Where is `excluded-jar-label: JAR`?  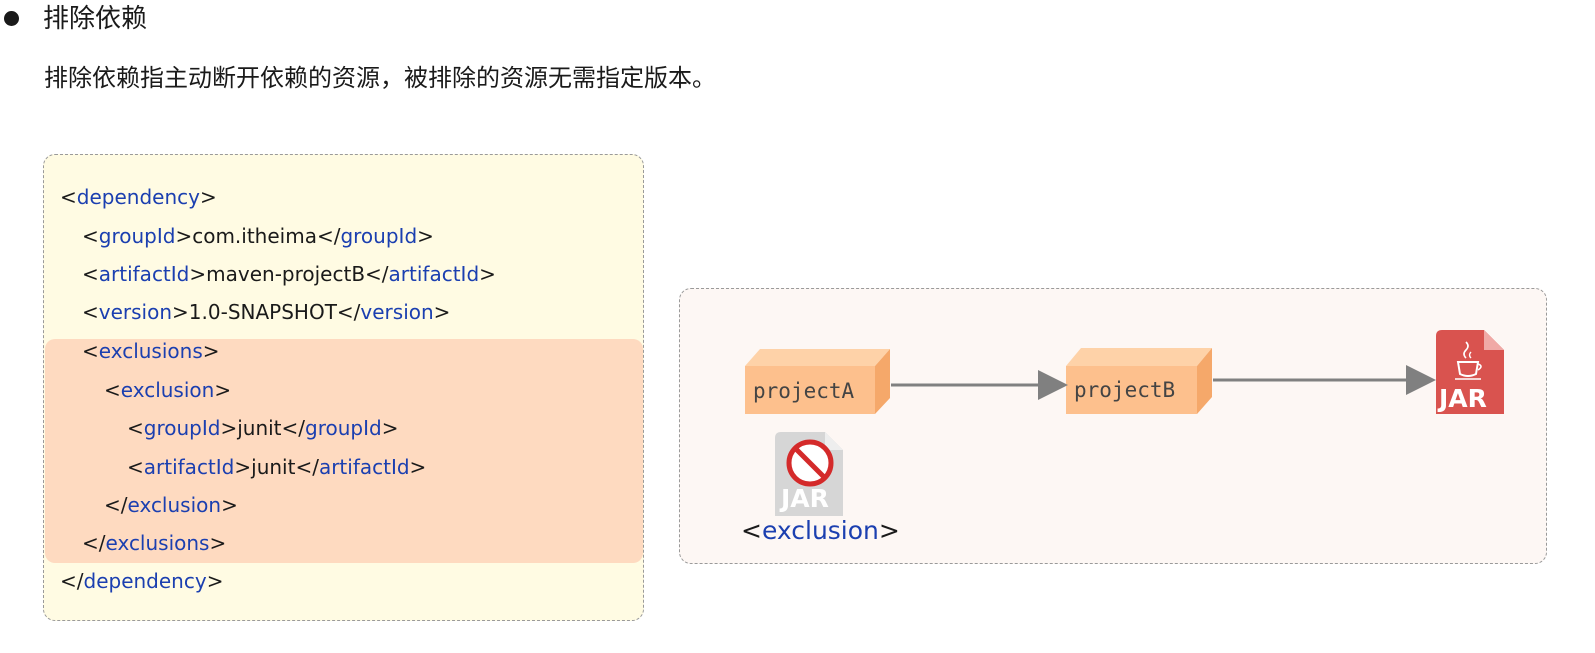 excluded-jar-label: JAR is located at coordinates (805, 498).